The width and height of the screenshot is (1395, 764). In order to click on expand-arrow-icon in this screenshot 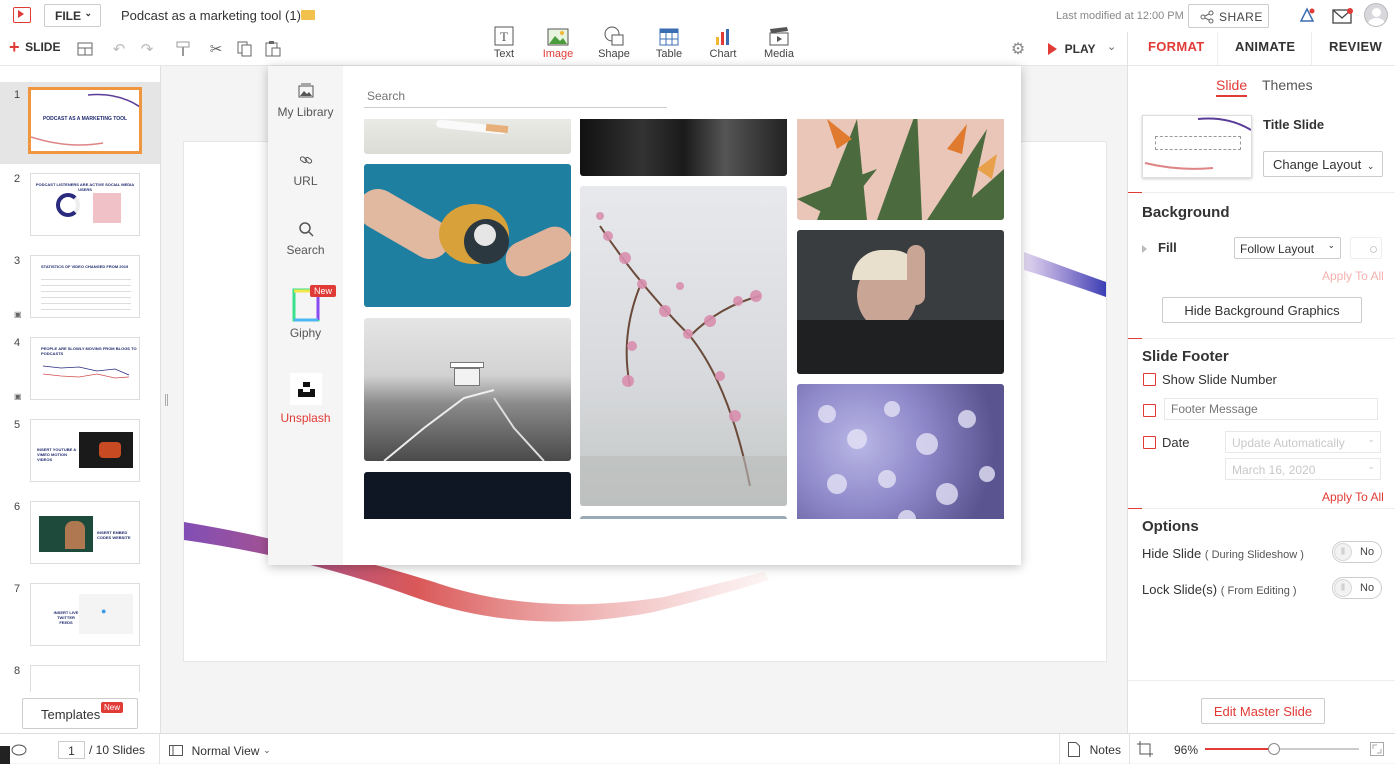, I will do `click(1144, 249)`.